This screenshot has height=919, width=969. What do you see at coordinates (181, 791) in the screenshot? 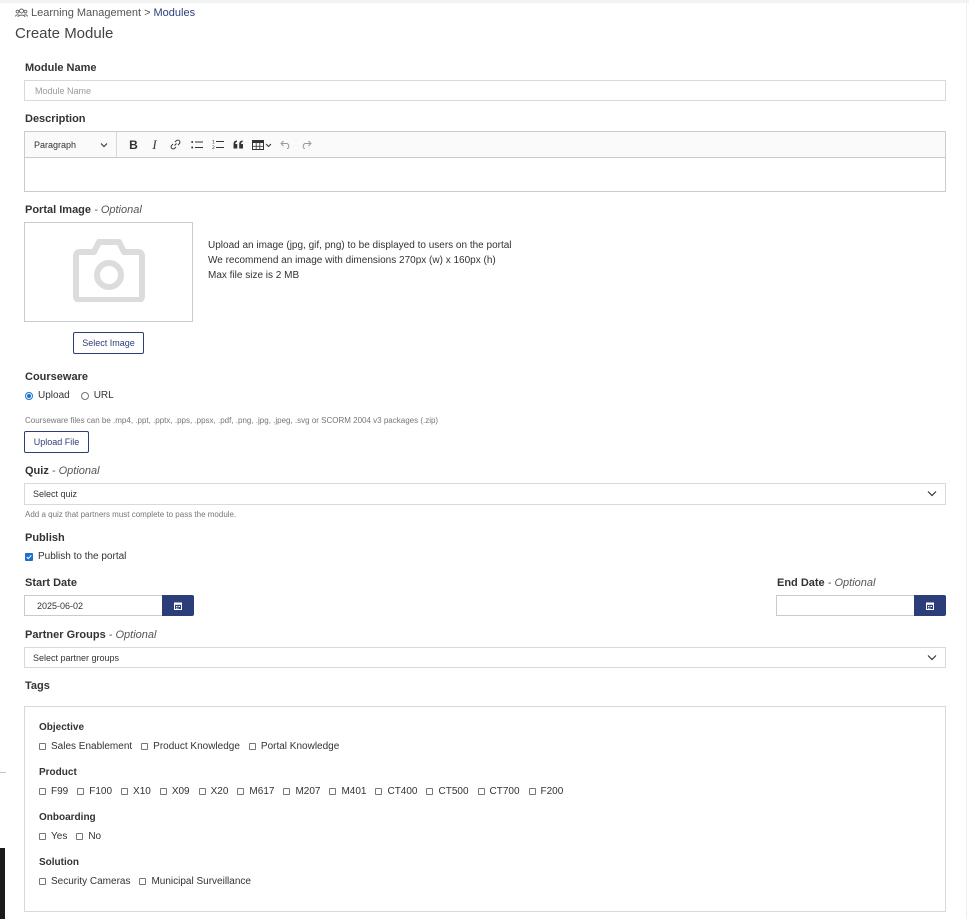
I see `tag-checkbox-label: X09` at bounding box center [181, 791].